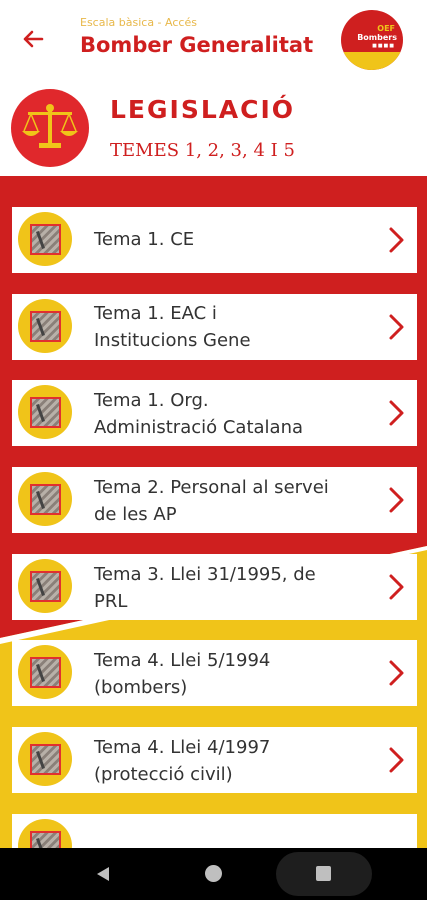 This screenshot has height=900, width=427. Describe the element at coordinates (151, 400) in the screenshot. I see `item-label-line1: Tema 1. Org.` at that location.